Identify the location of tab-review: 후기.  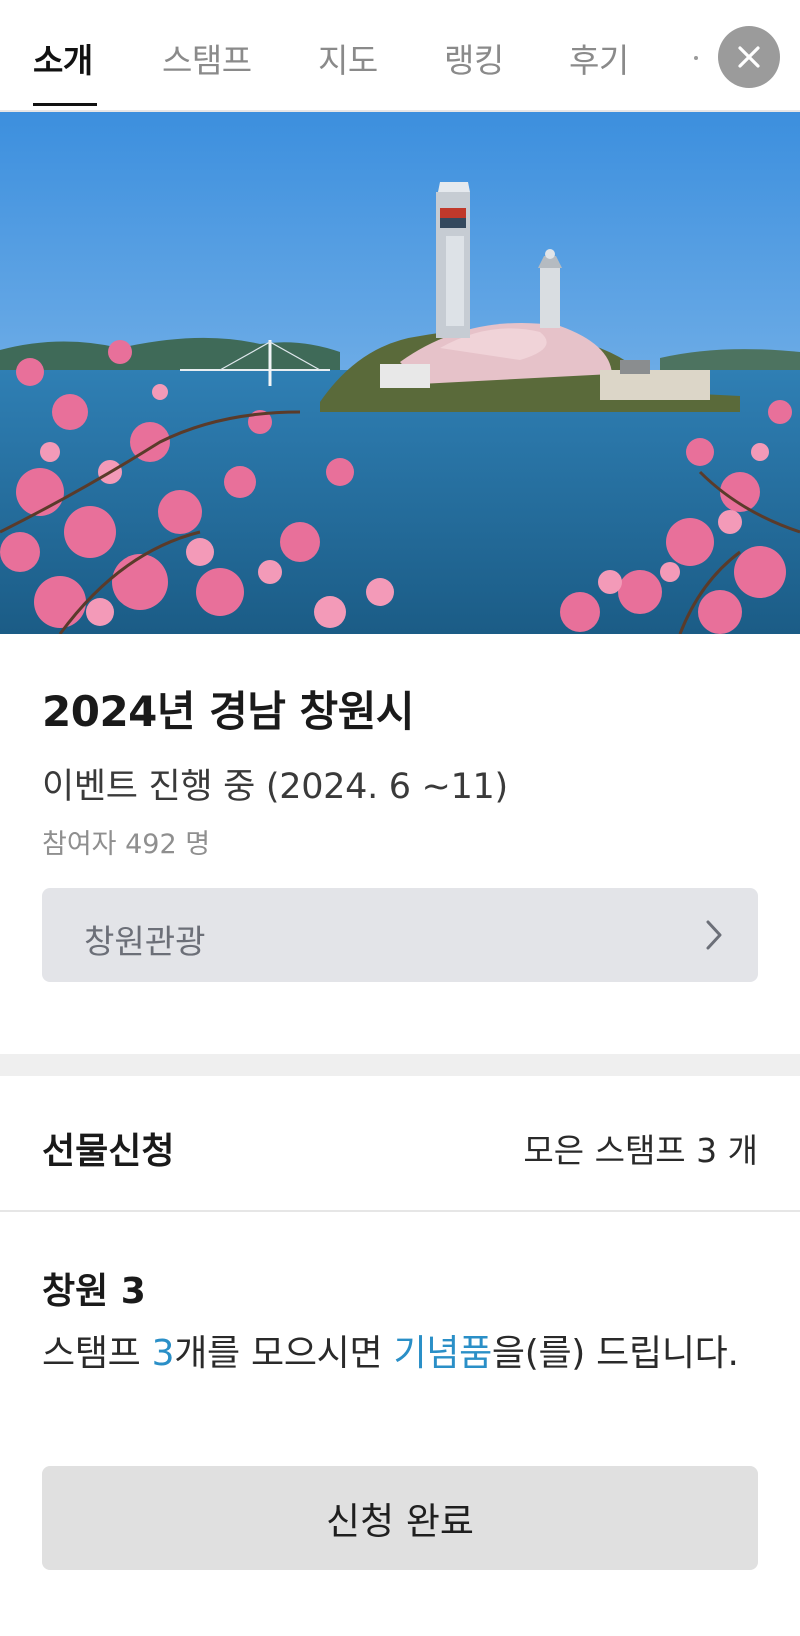
(599, 58).